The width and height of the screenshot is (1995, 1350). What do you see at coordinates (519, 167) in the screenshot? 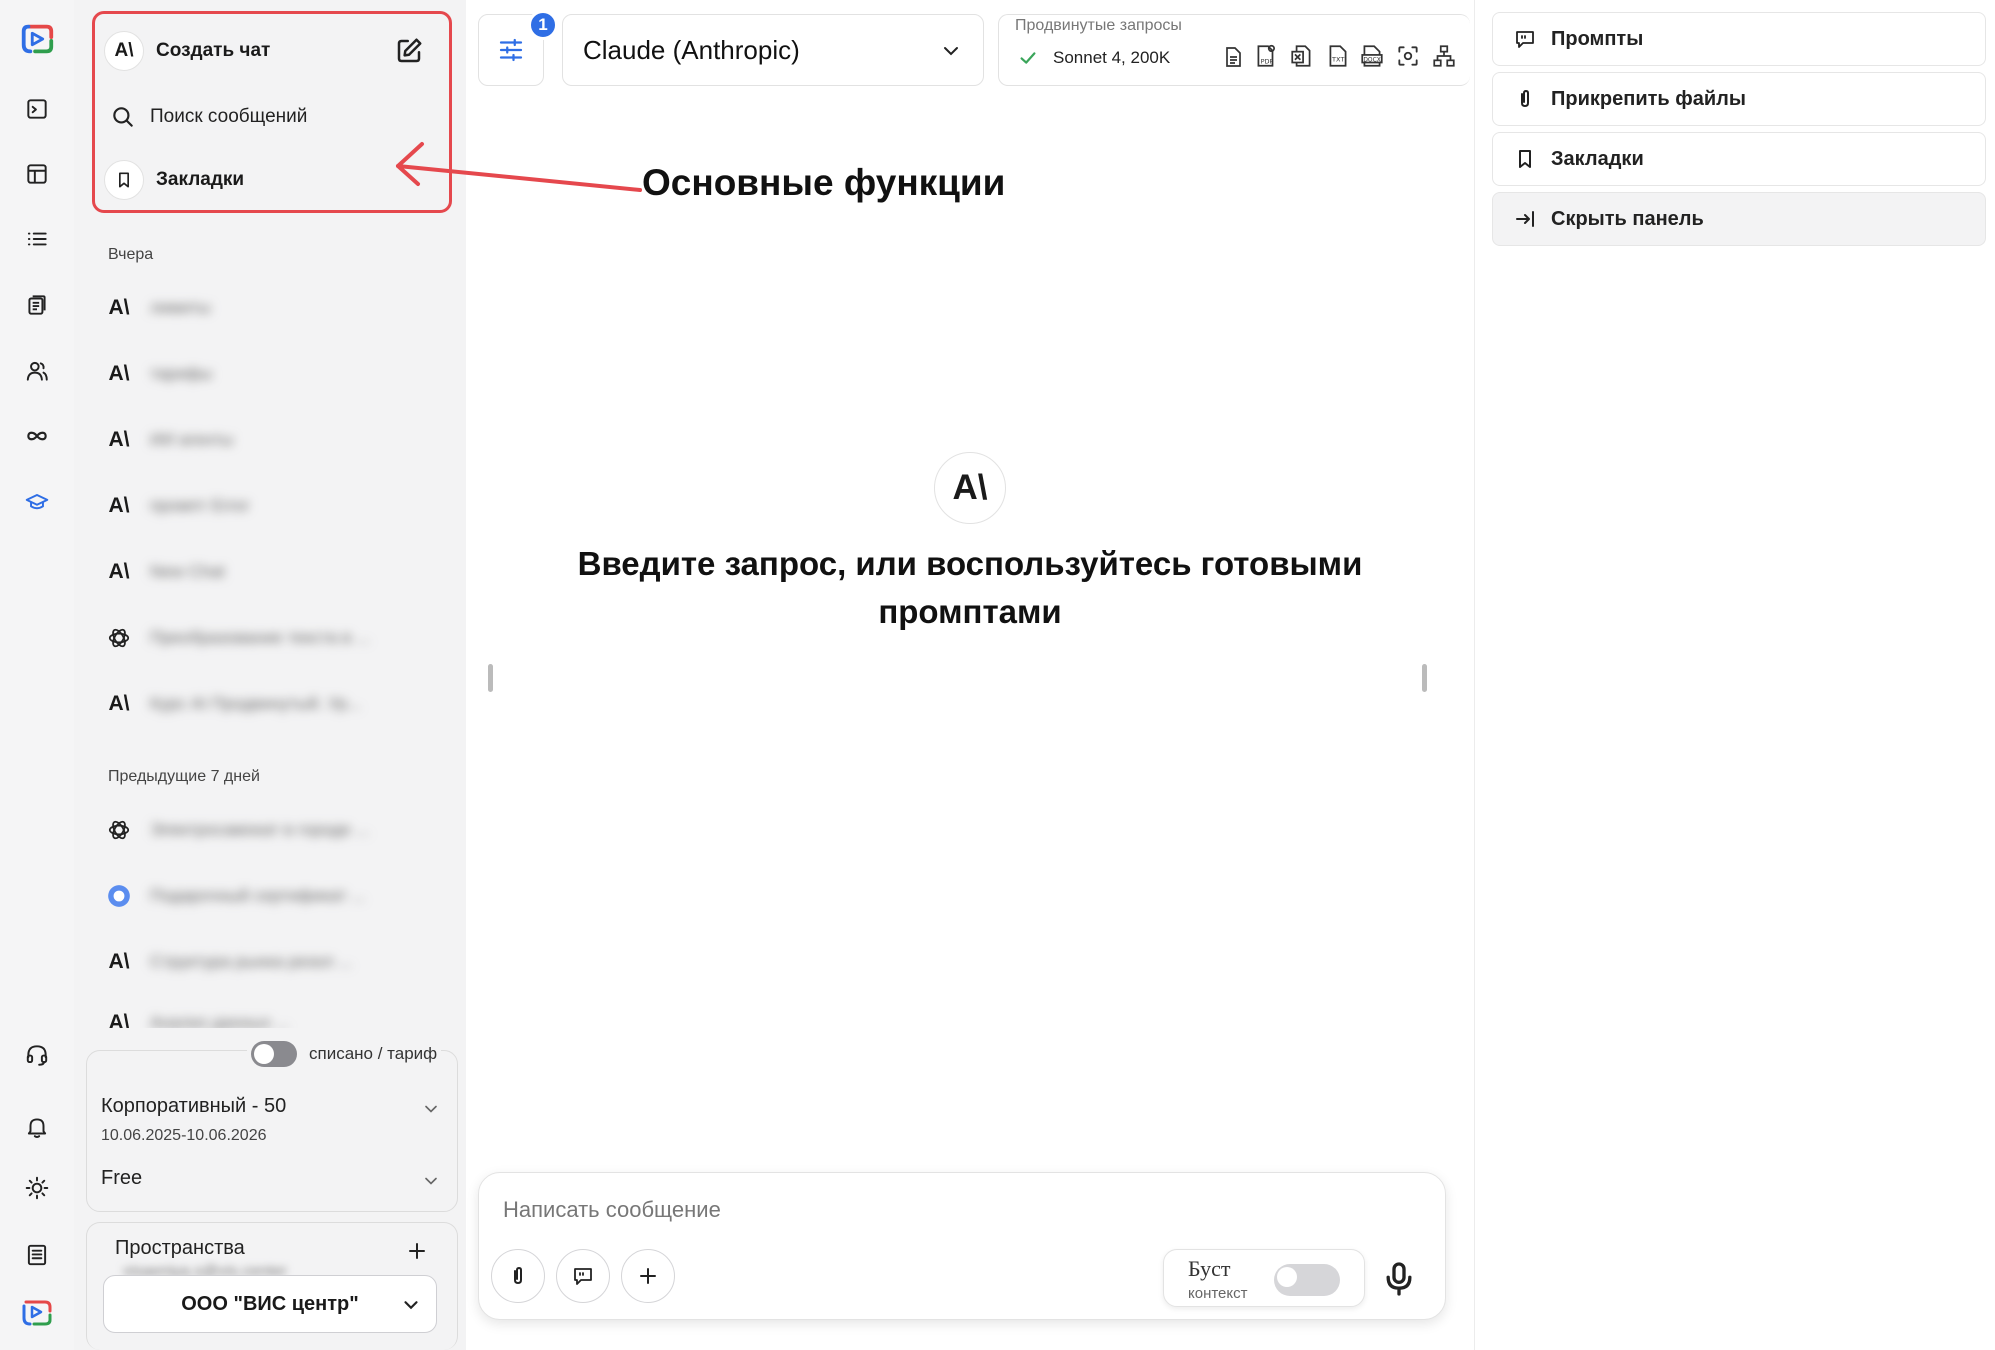
I see `annotation-arrow` at bounding box center [519, 167].